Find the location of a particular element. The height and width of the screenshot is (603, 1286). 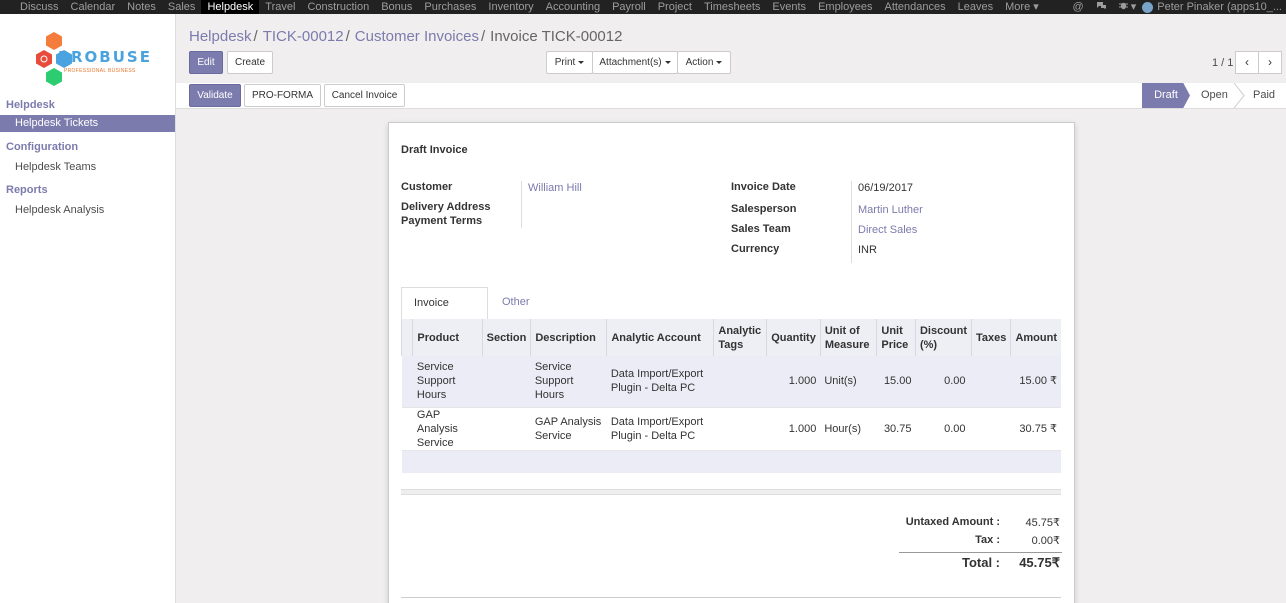

attachments-label: Attachment(s) is located at coordinates (630, 62).